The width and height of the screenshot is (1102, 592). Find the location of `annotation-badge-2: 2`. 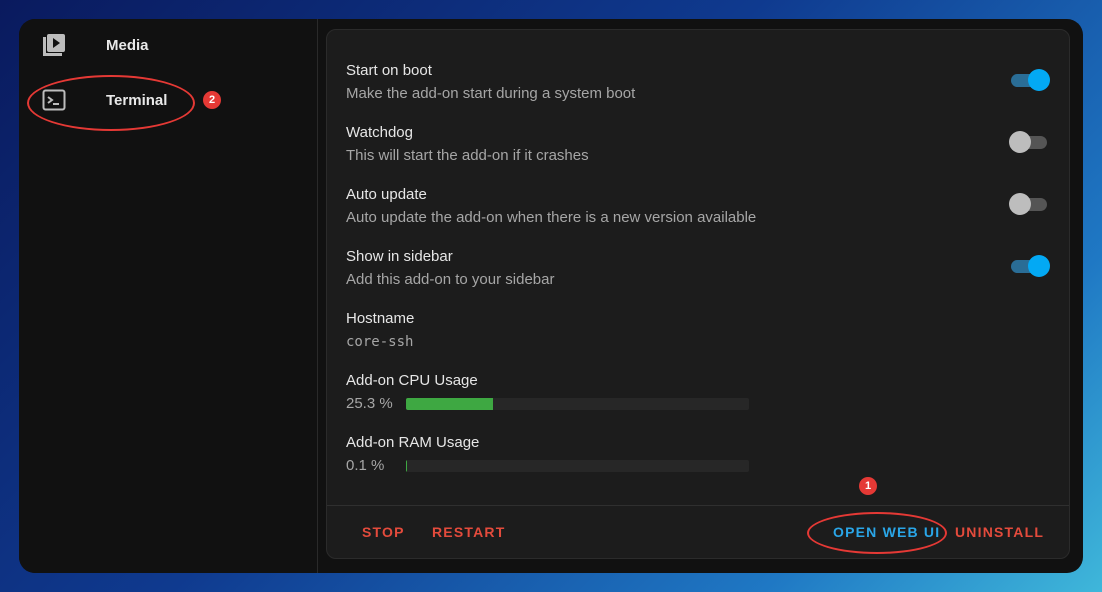

annotation-badge-2: 2 is located at coordinates (212, 100).